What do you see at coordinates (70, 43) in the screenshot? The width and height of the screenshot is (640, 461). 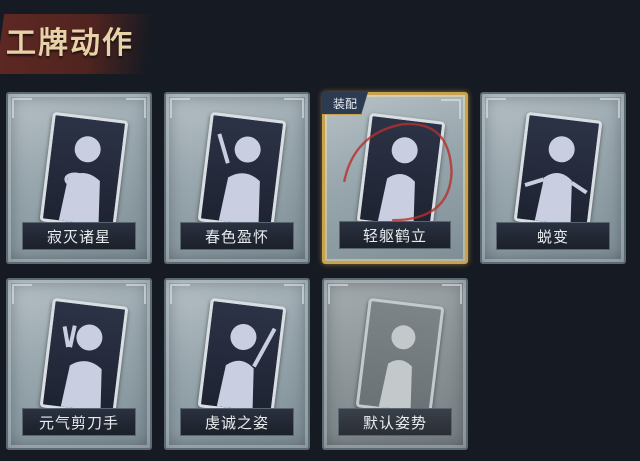 I see `page-title: 工牌动作` at bounding box center [70, 43].